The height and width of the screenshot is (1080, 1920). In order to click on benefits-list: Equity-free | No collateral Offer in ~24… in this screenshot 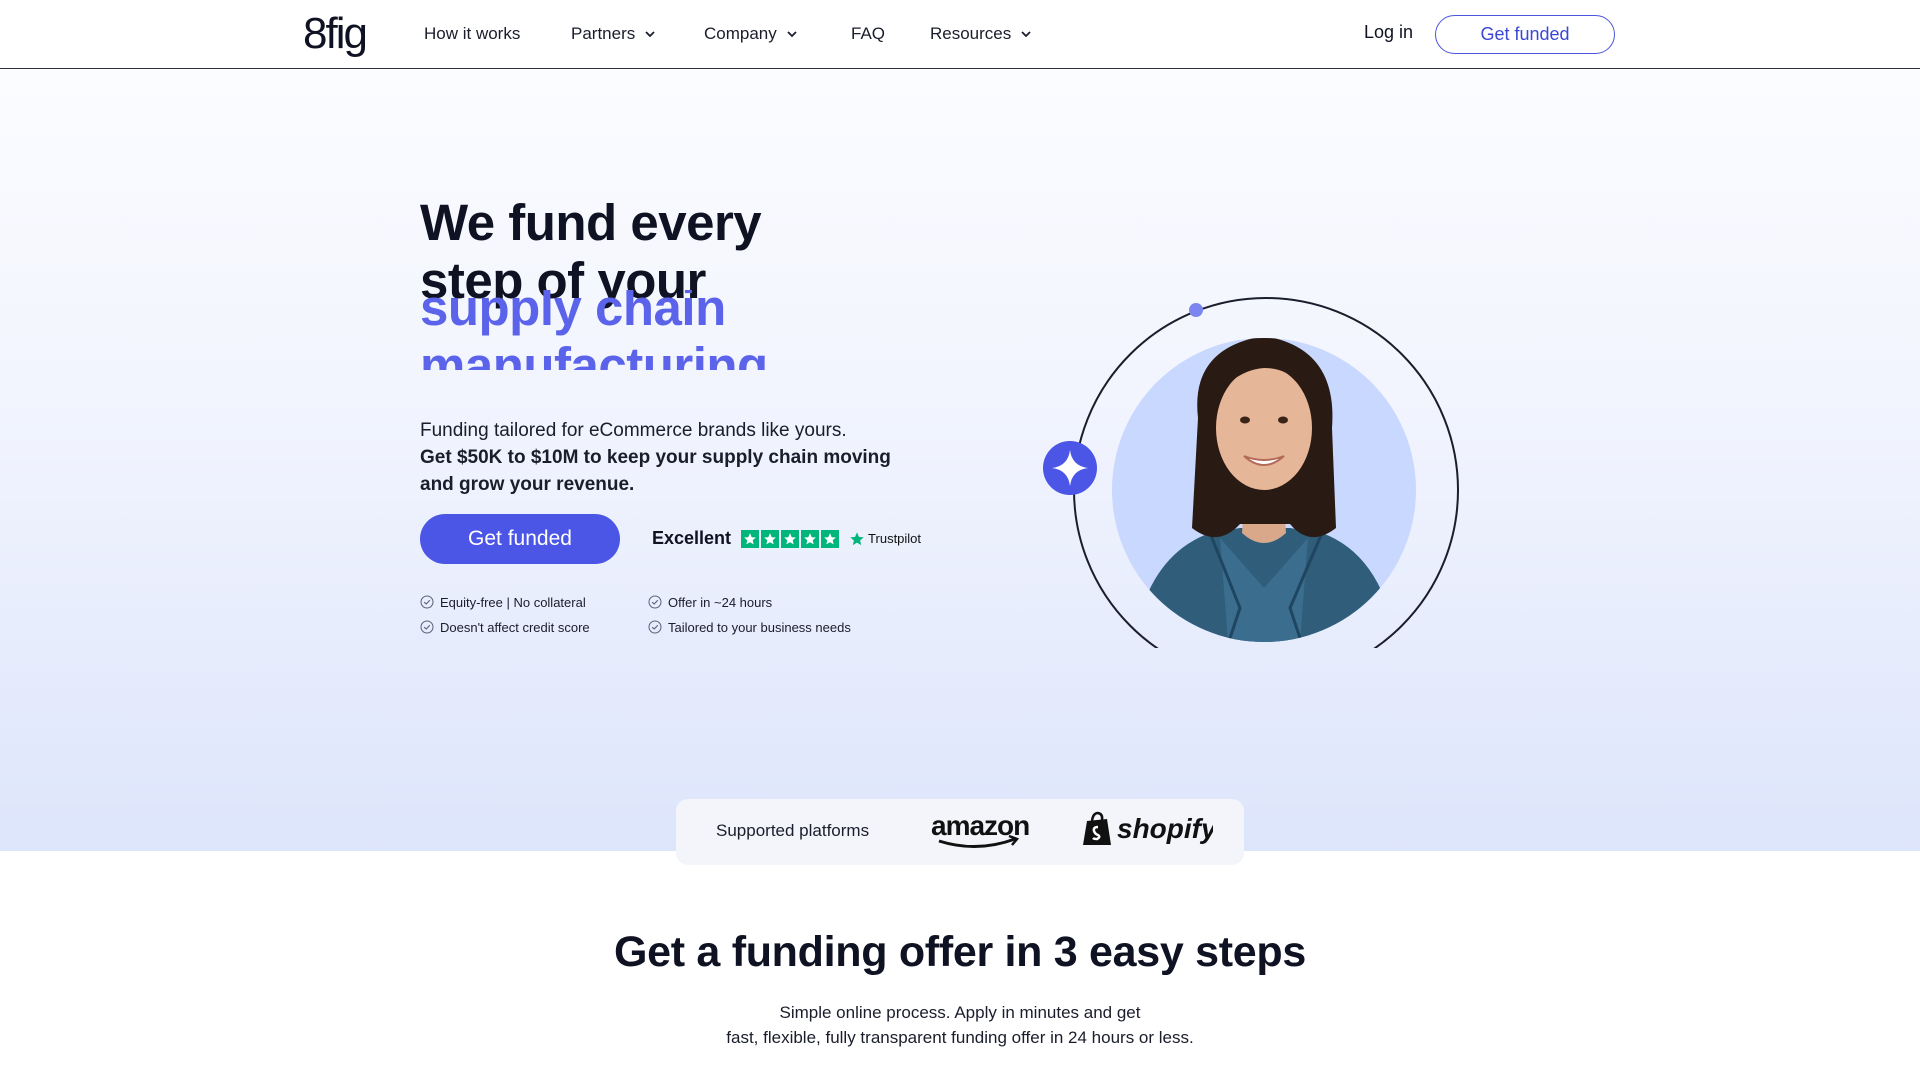, I will do `click(650, 614)`.